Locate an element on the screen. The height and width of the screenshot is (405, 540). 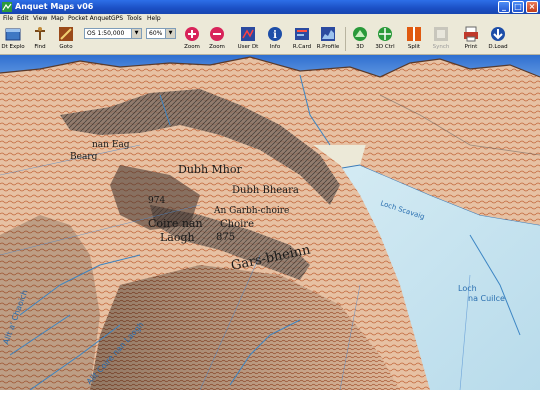
map-scale-select: OS 1:50,000 ▼ is located at coordinates (113, 33).